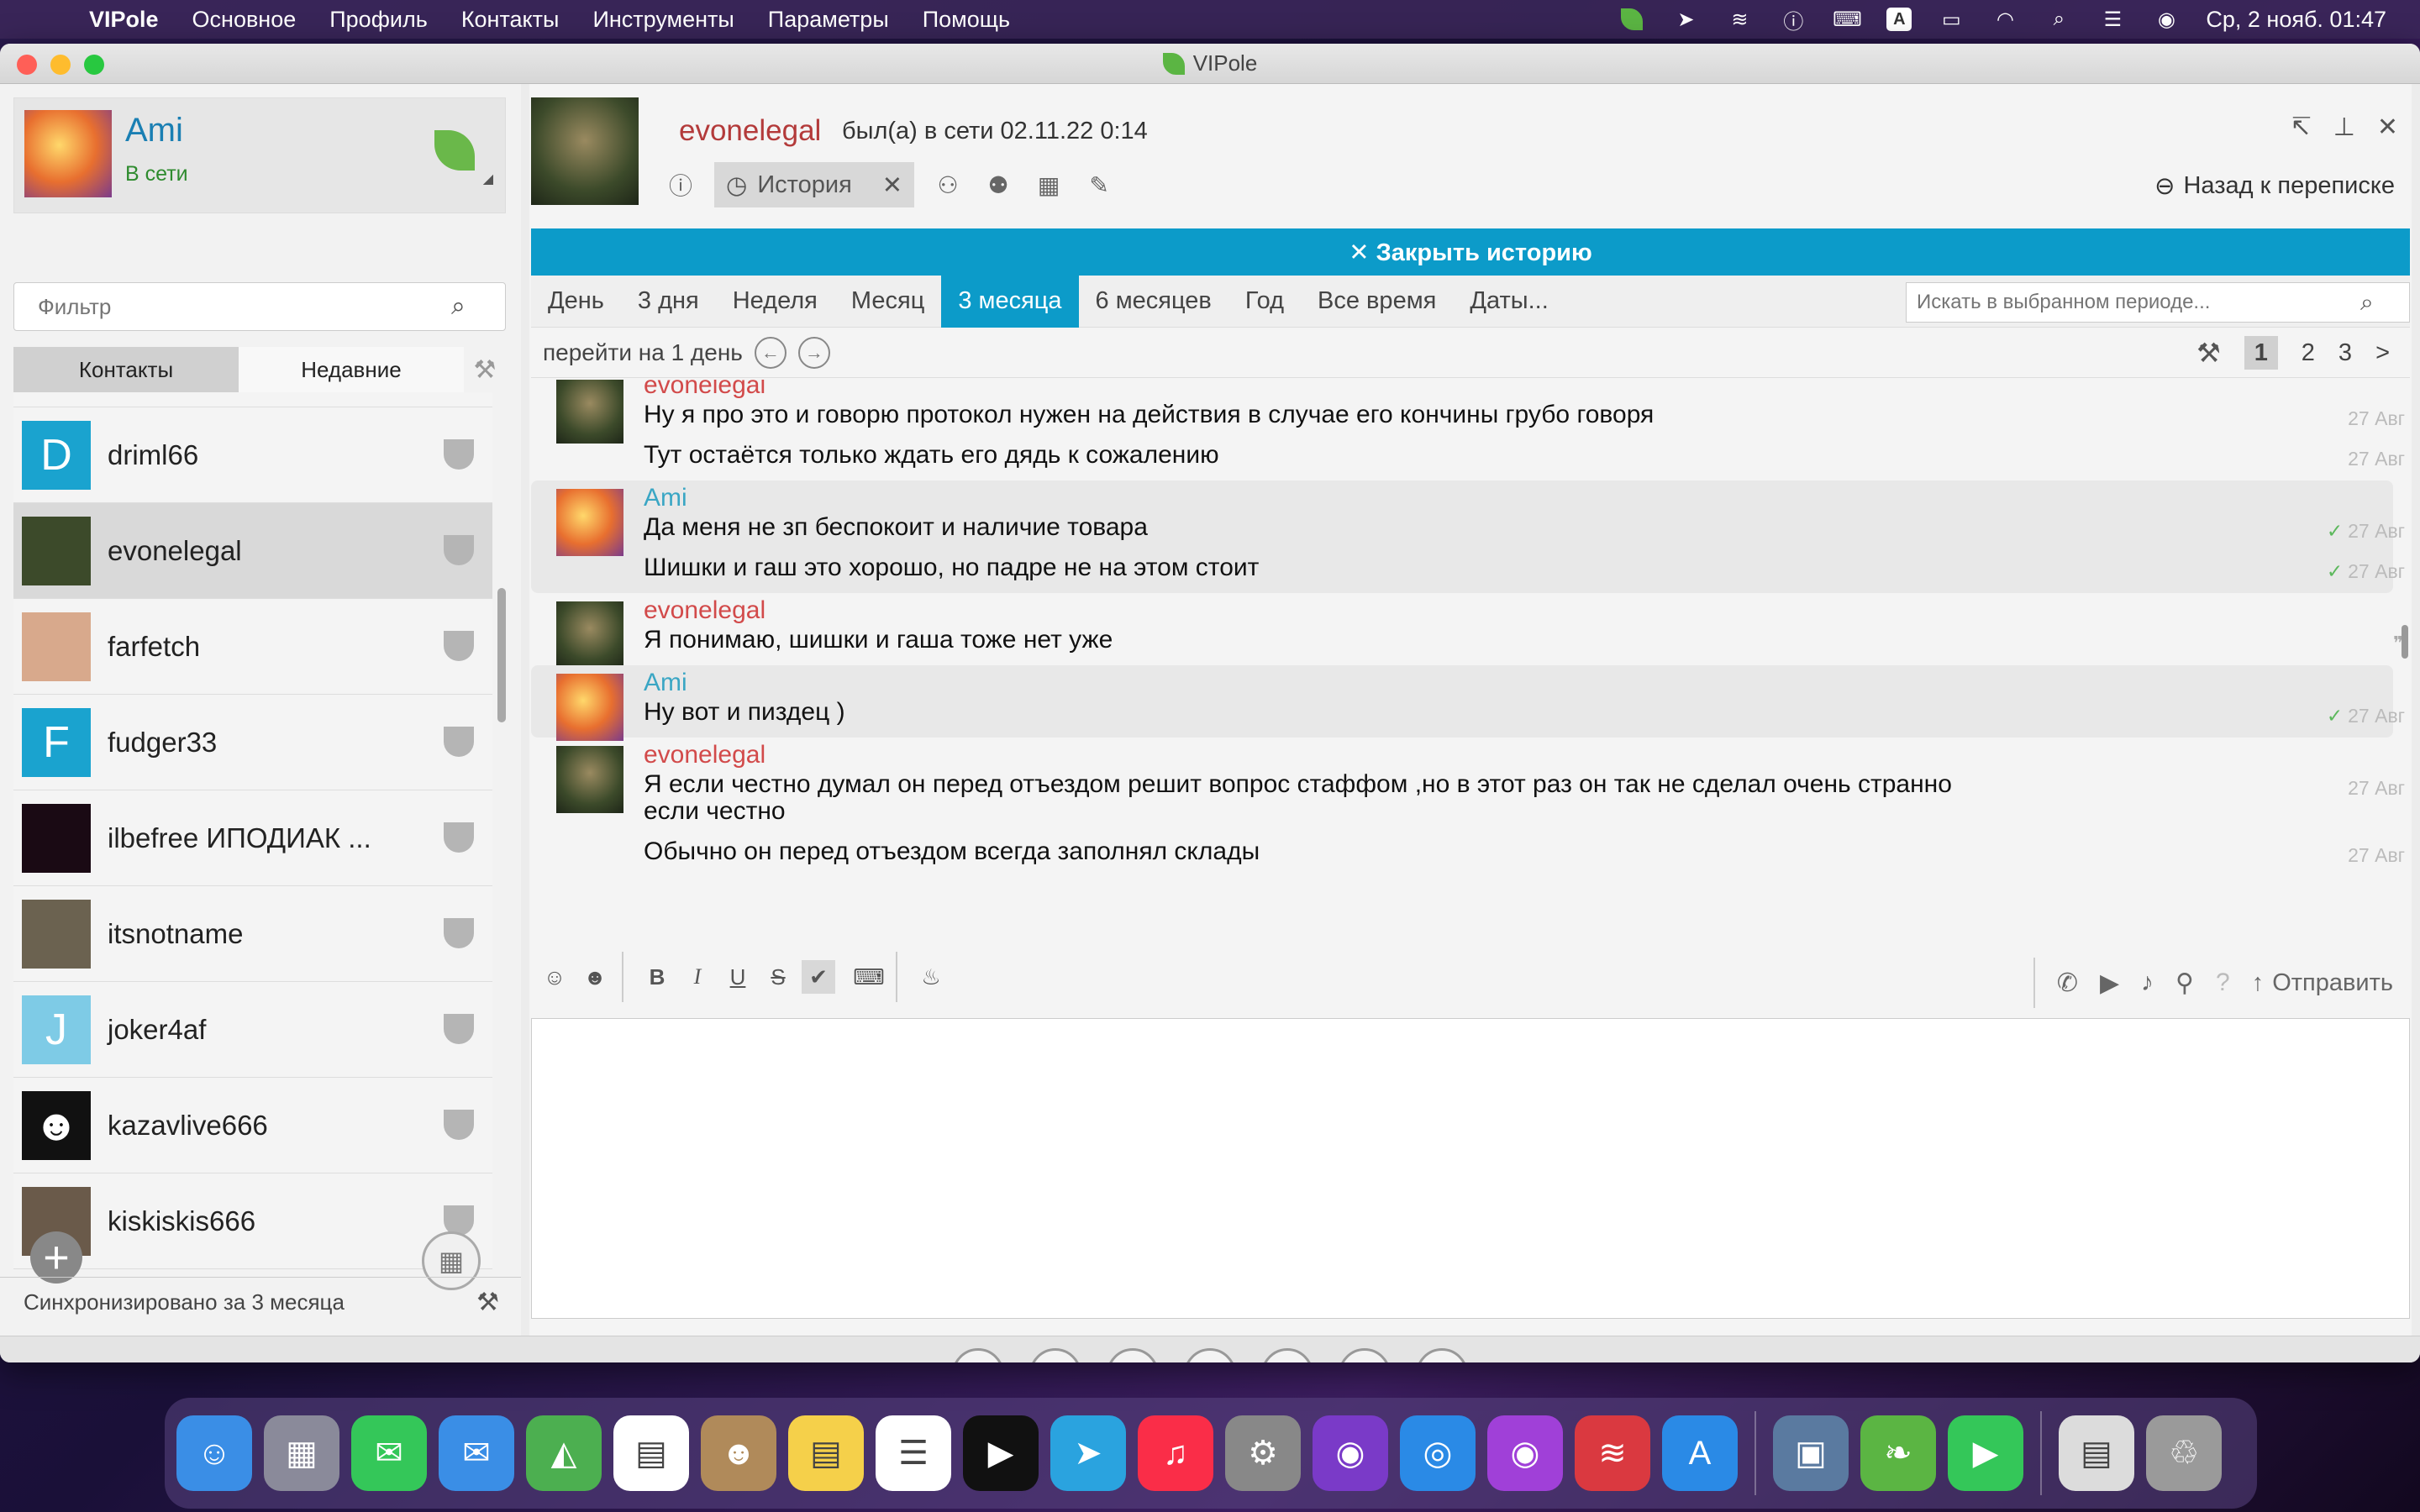  Describe the element at coordinates (1951, 19) in the screenshot. I see `battery-icon: ▭` at that location.